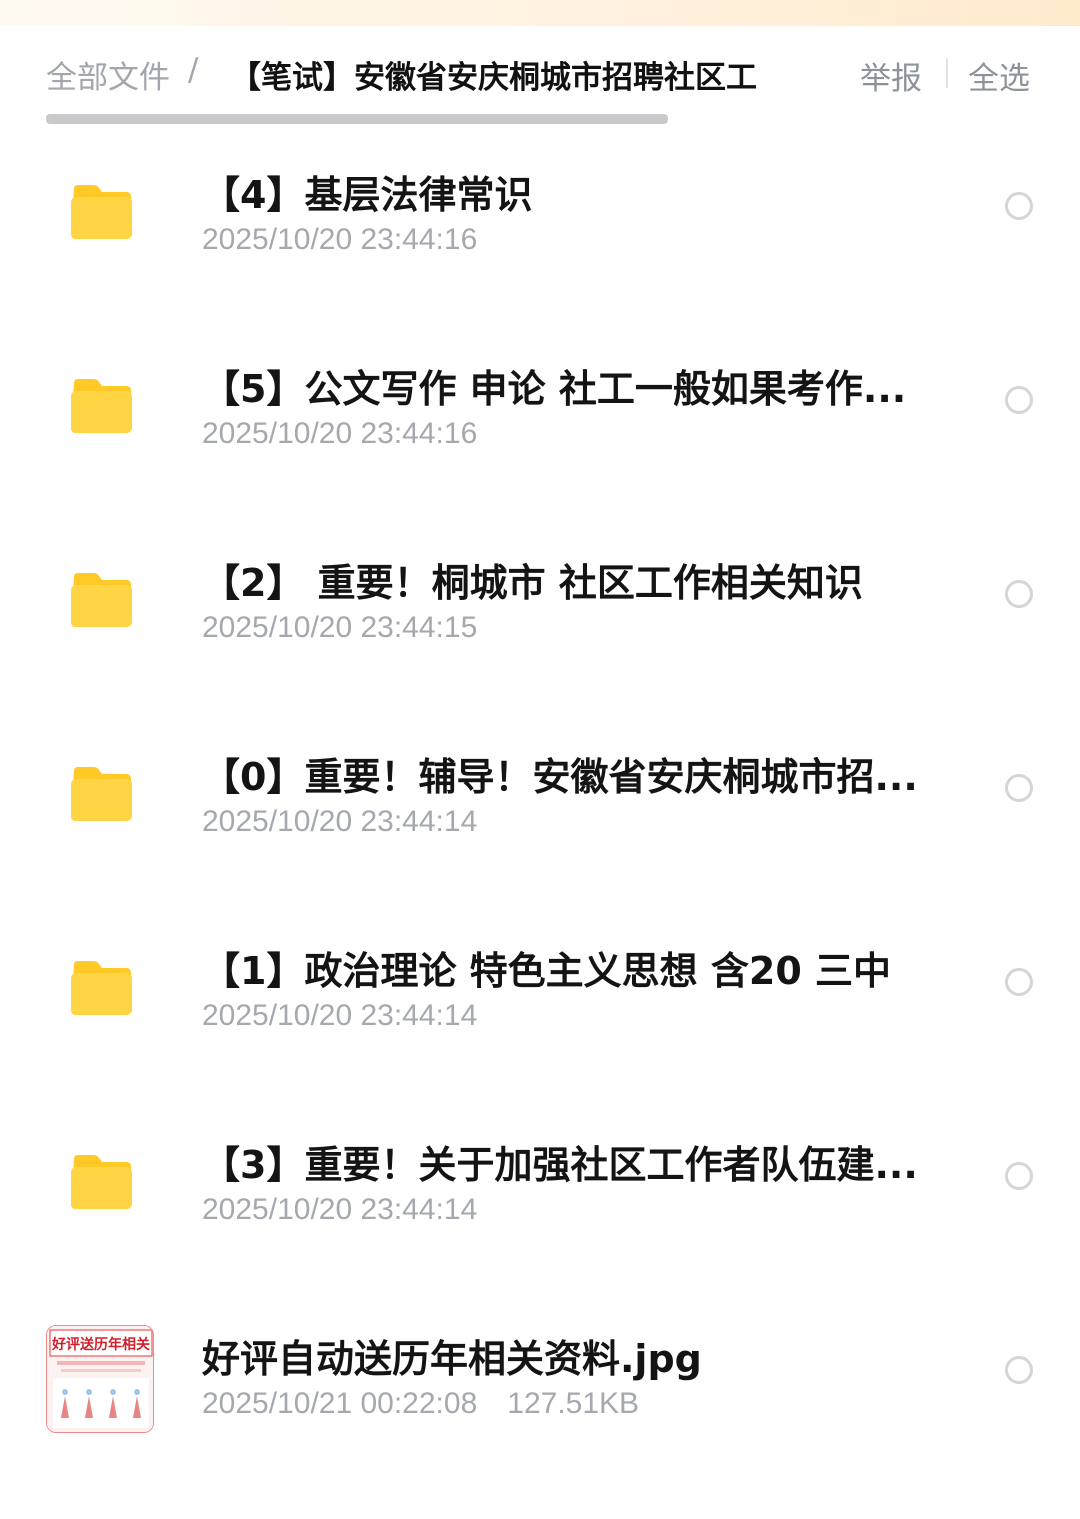  What do you see at coordinates (891, 75) in the screenshot?
I see `report-button: 举报` at bounding box center [891, 75].